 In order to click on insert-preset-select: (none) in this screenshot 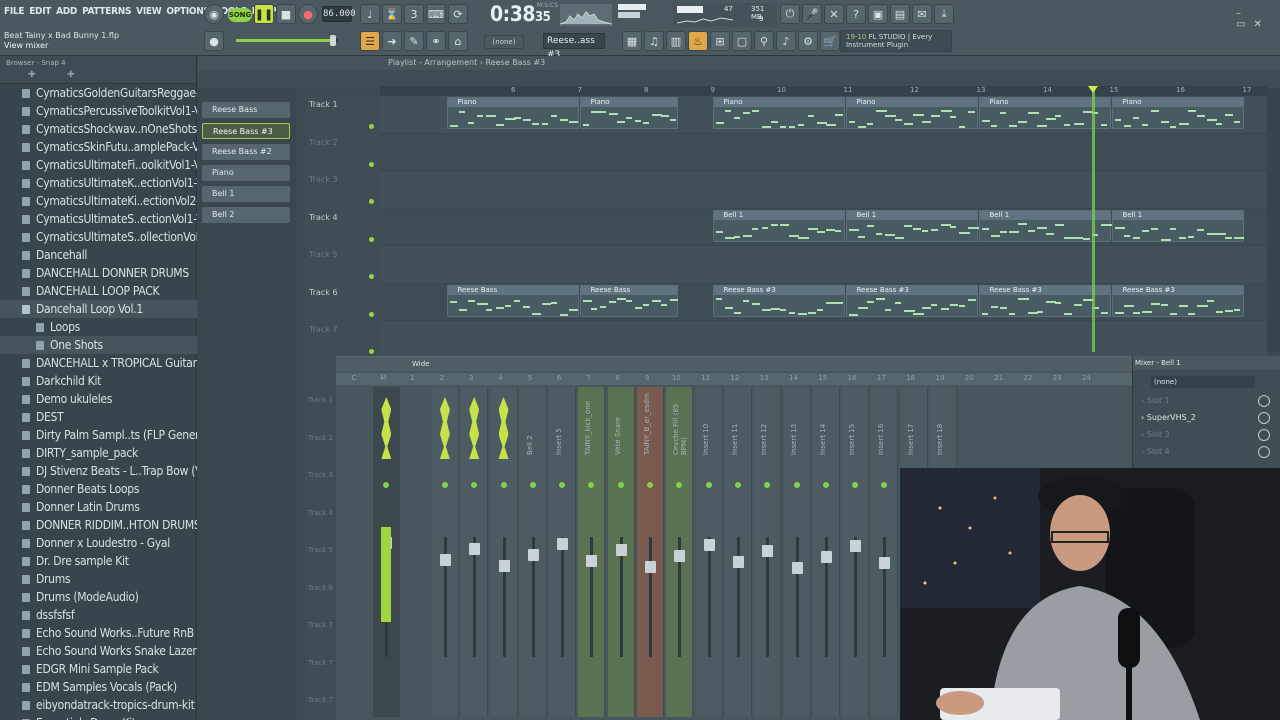, I will do `click(1203, 382)`.